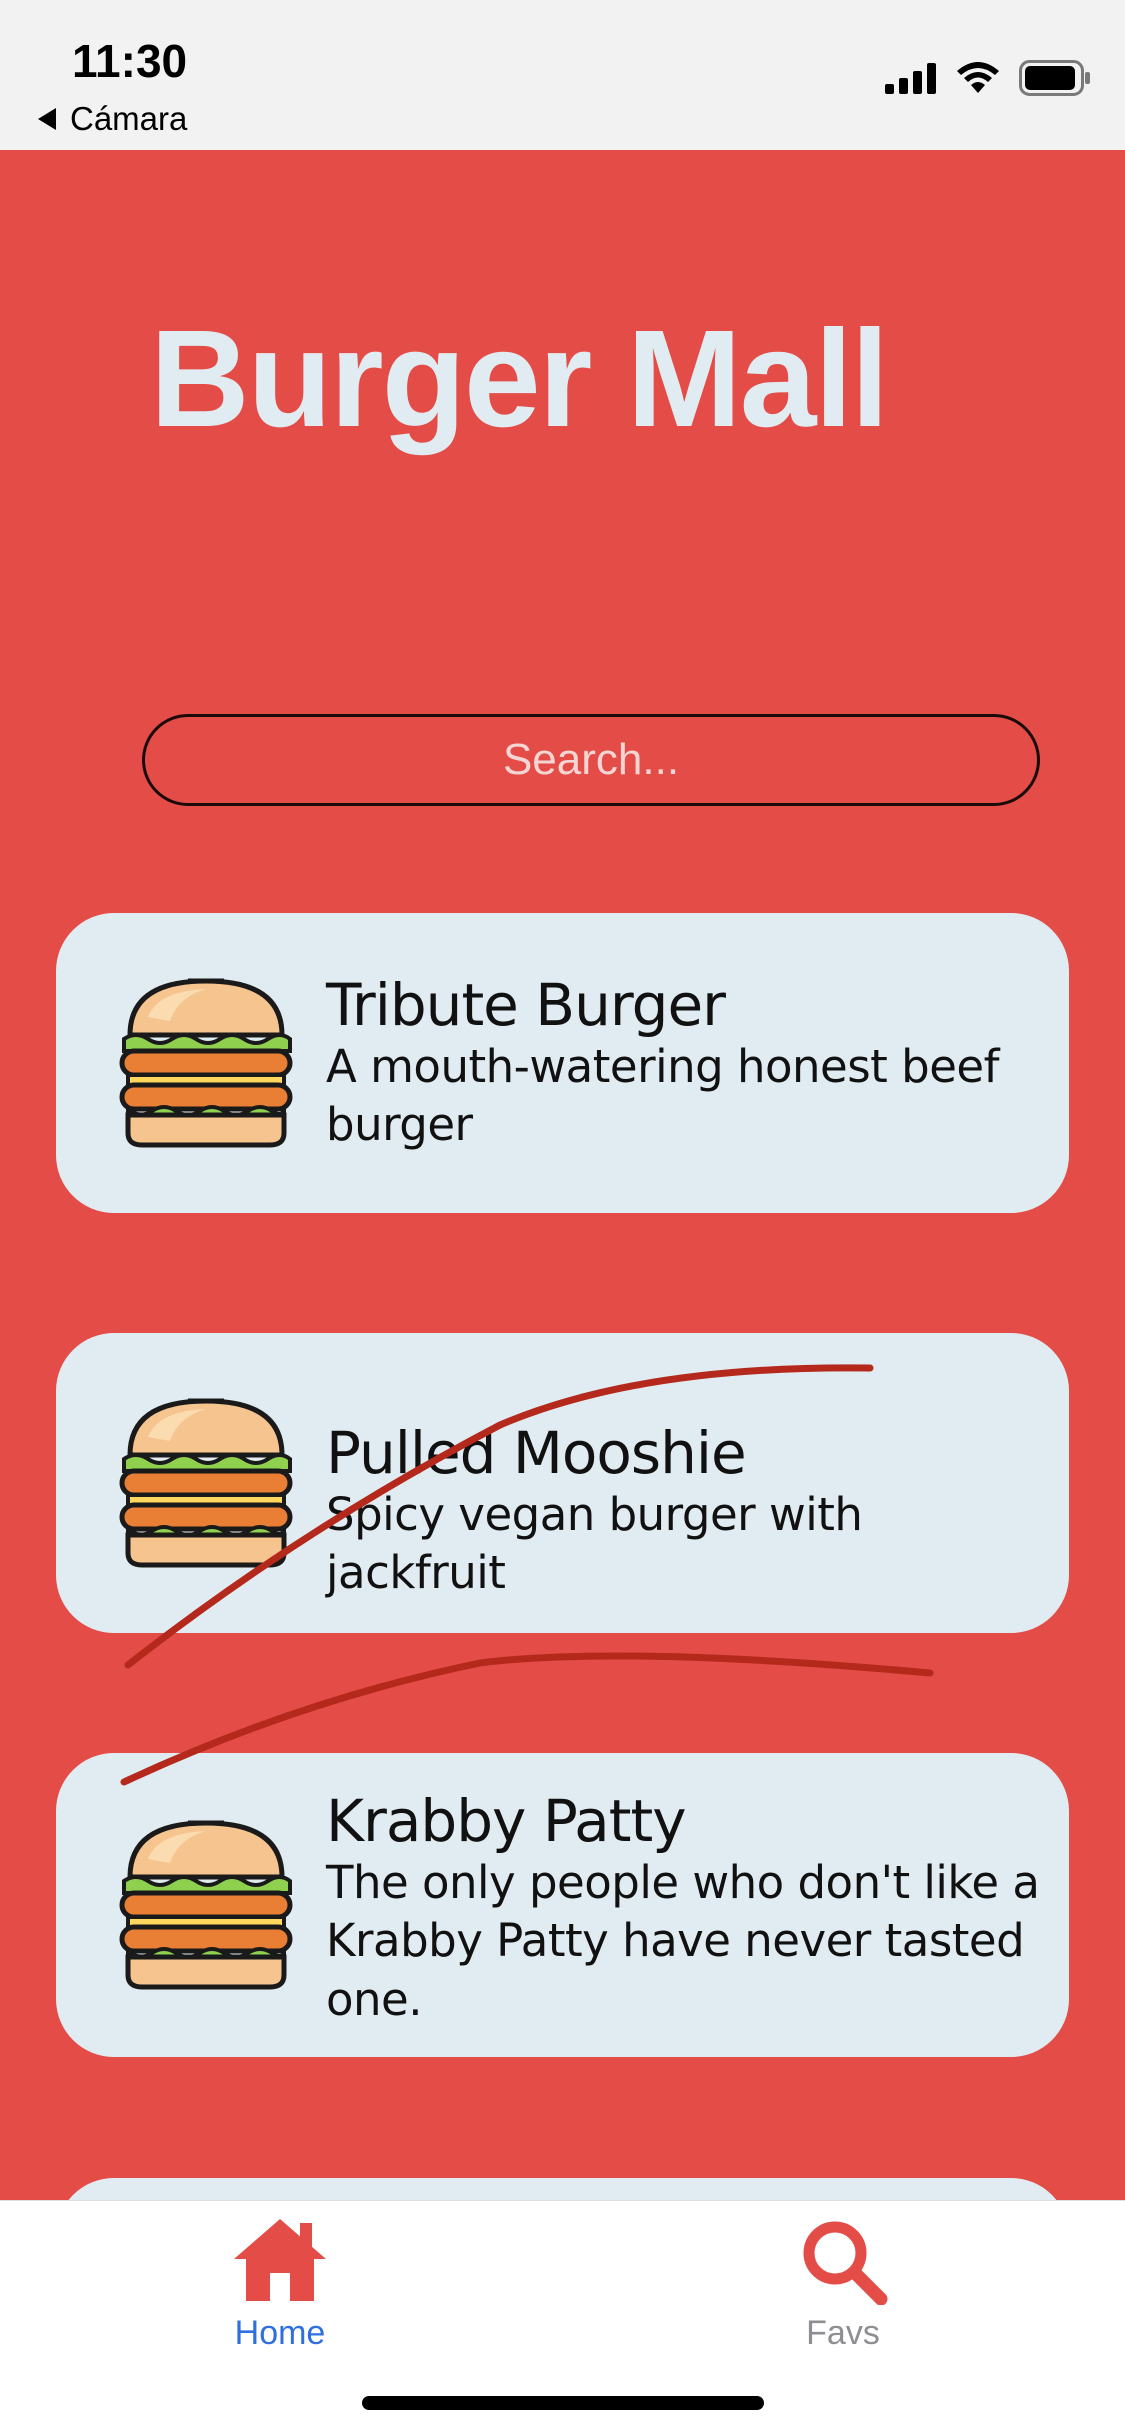 The image size is (1125, 2436). I want to click on burger-description: Spicy vegan burger with jackfruit, so click(594, 1543).